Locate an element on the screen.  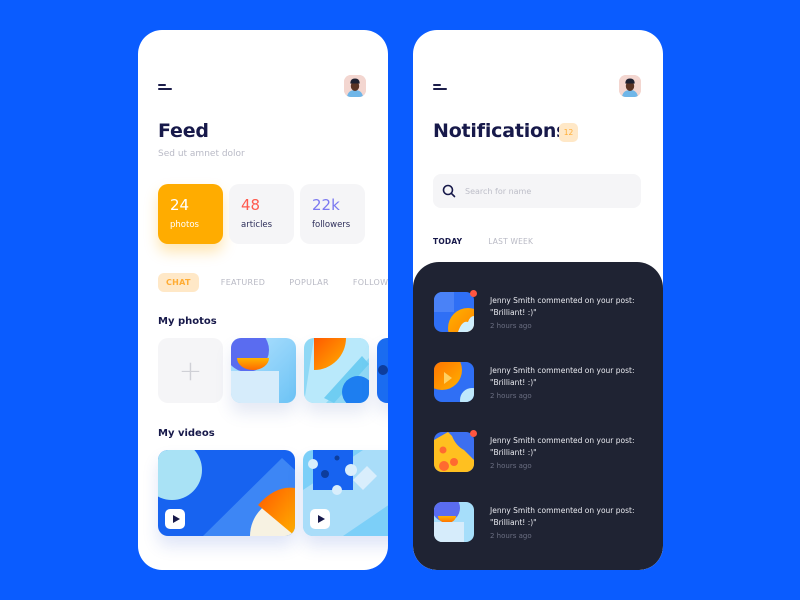
stat-label: articles is located at coordinates (257, 225).